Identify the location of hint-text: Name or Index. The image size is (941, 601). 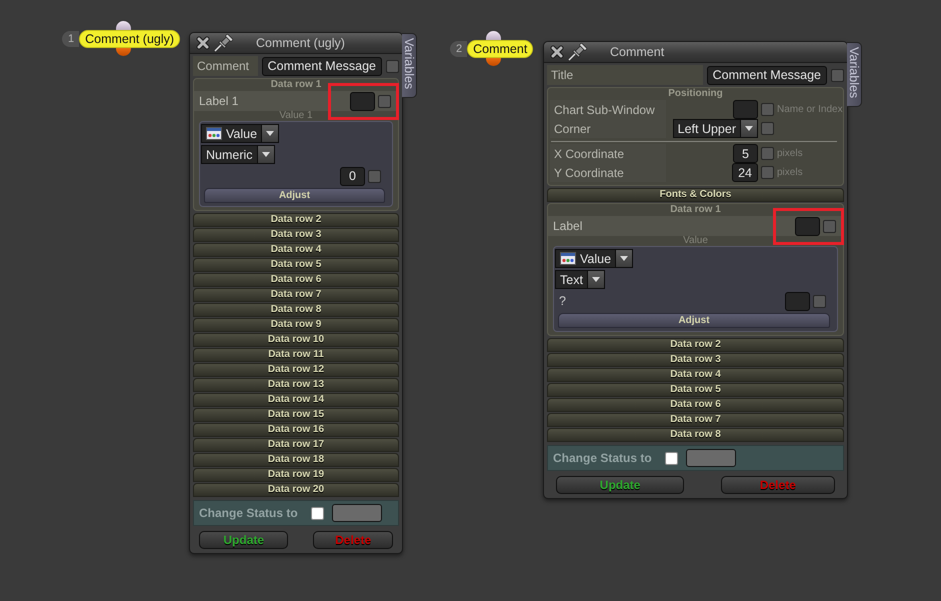
(810, 109).